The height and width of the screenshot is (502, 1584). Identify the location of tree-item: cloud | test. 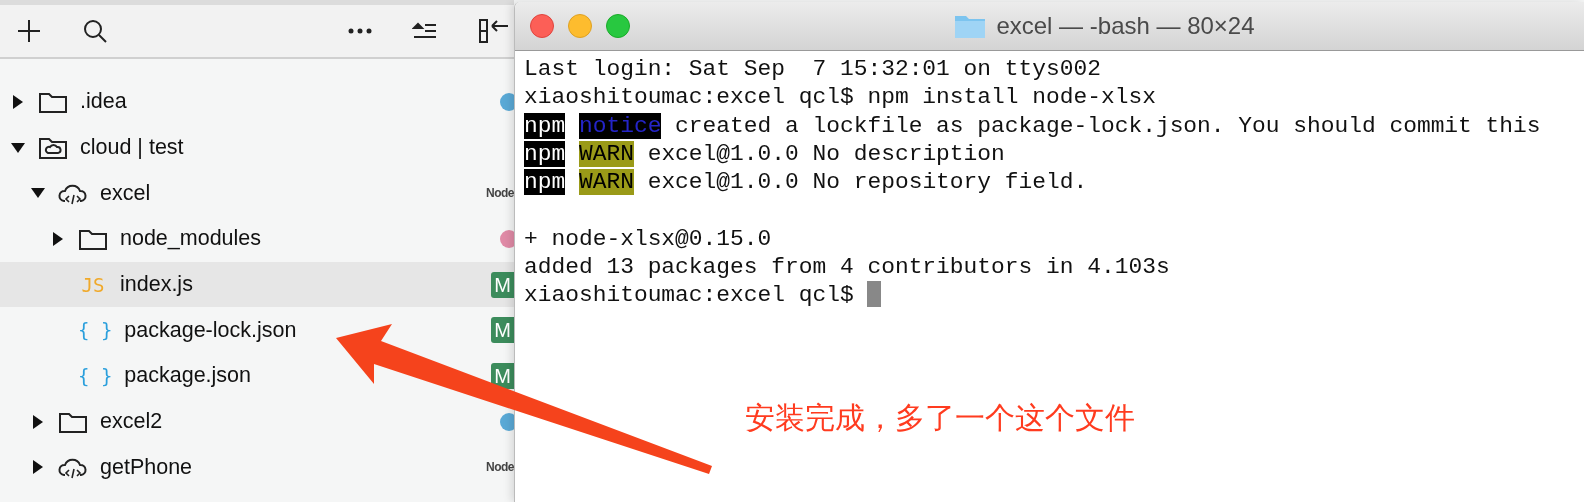
(257, 147).